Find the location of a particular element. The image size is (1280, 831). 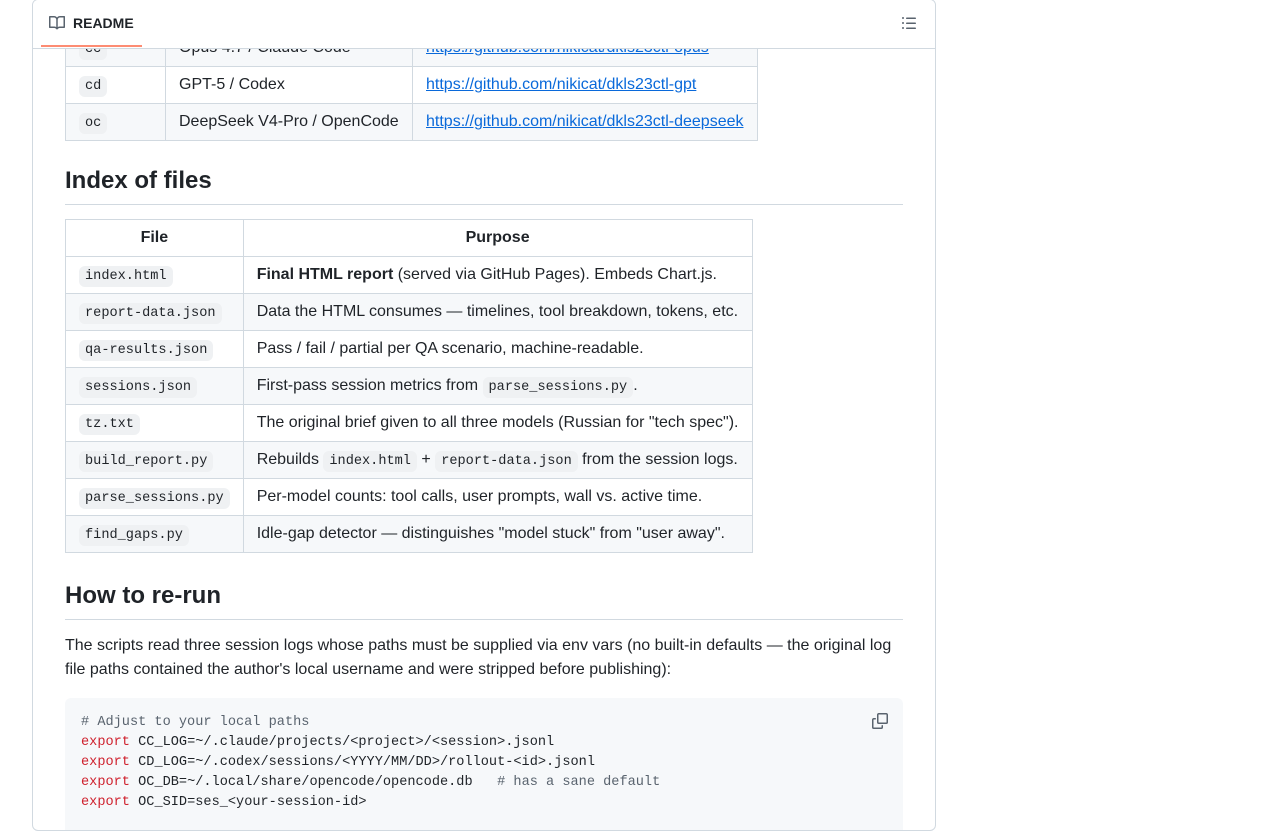

file-cell: index.html is located at coordinates (154, 275).